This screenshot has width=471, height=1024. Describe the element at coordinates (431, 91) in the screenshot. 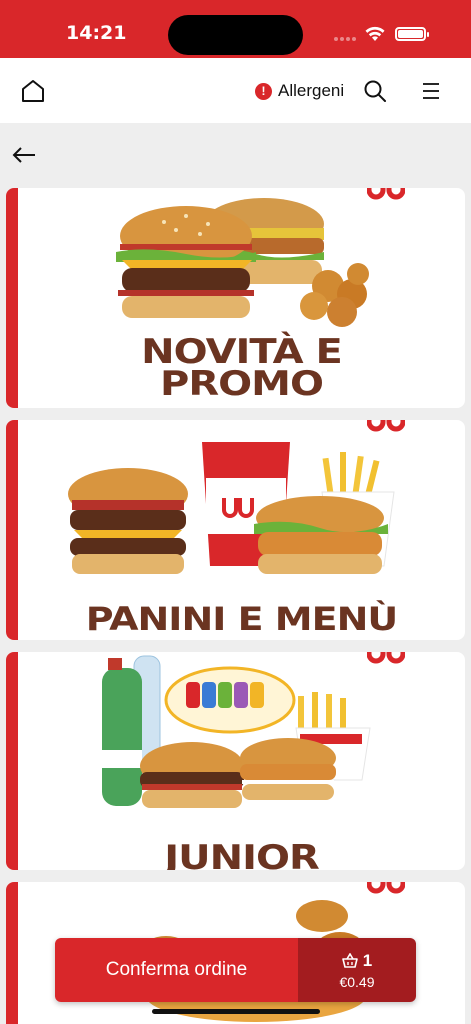

I see `hamburger-menu-icon` at that location.